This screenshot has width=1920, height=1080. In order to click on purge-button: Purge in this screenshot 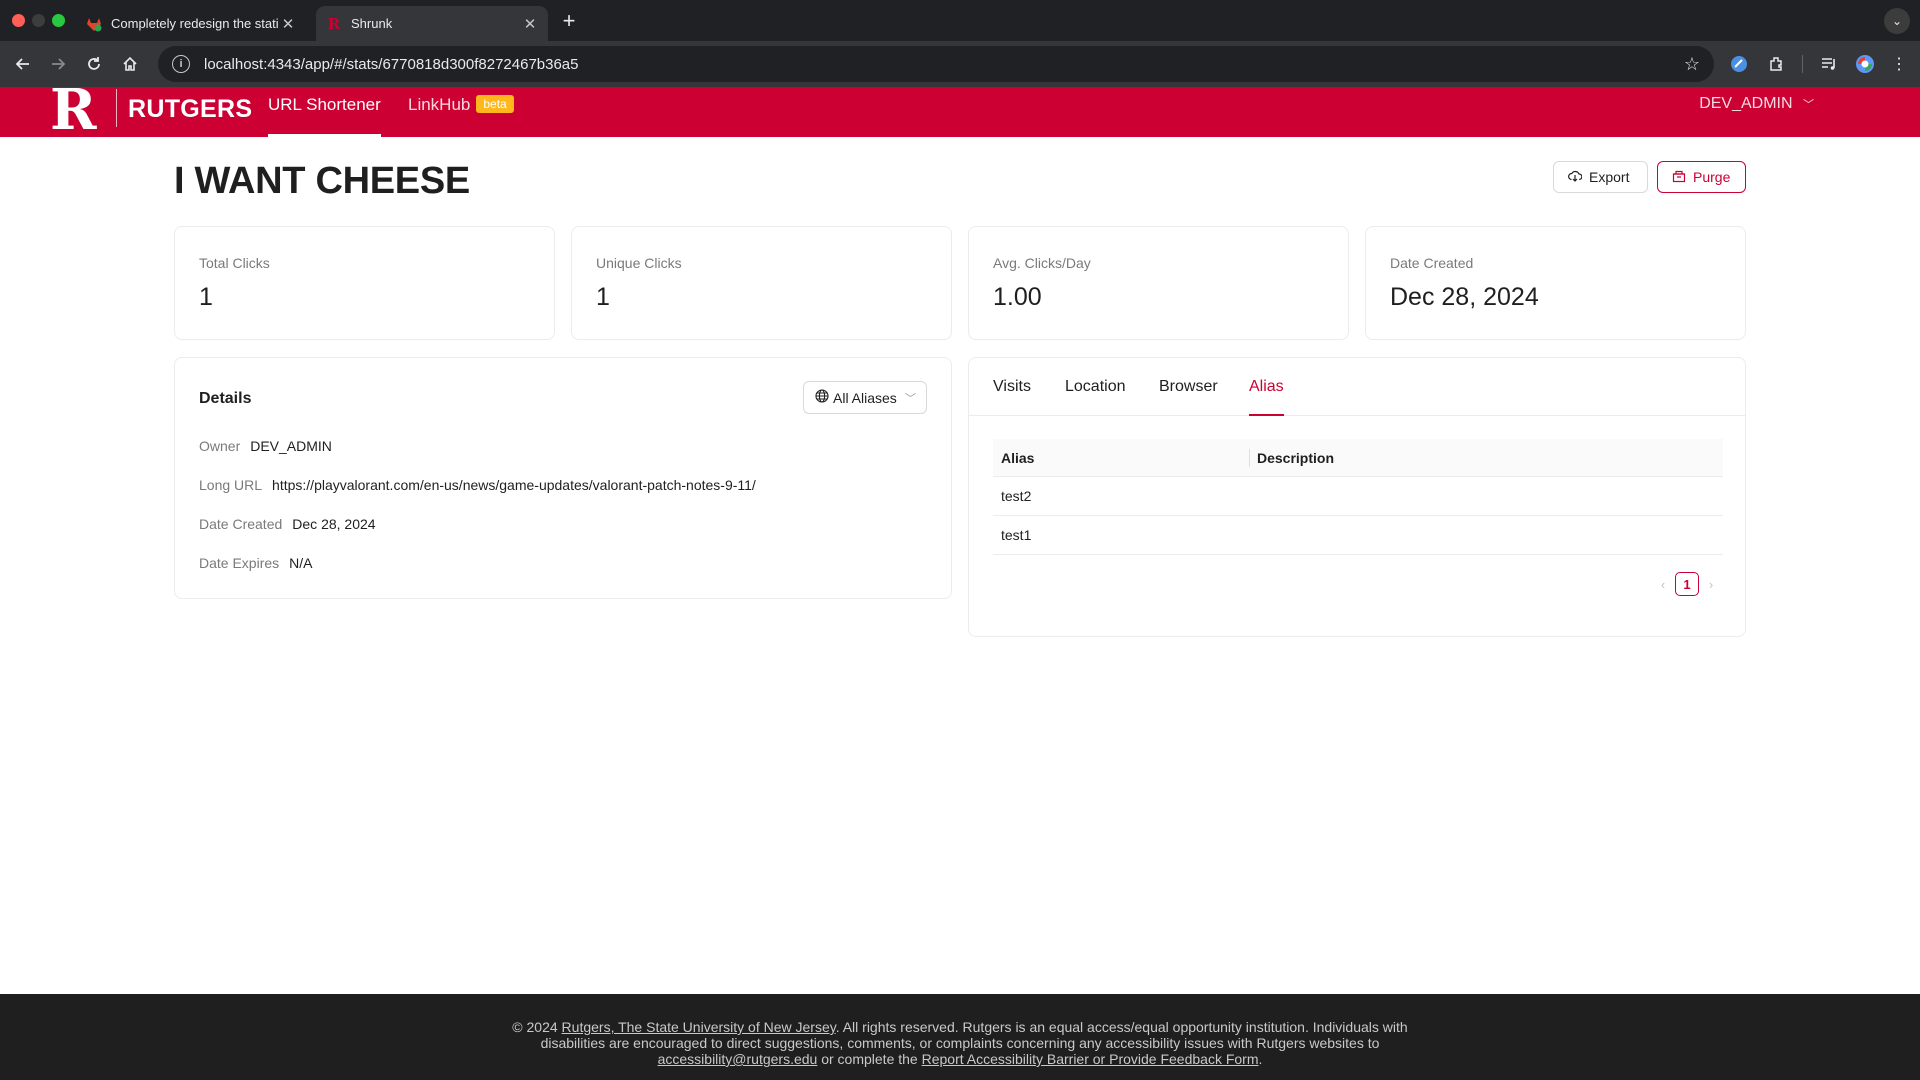, I will do `click(1701, 177)`.